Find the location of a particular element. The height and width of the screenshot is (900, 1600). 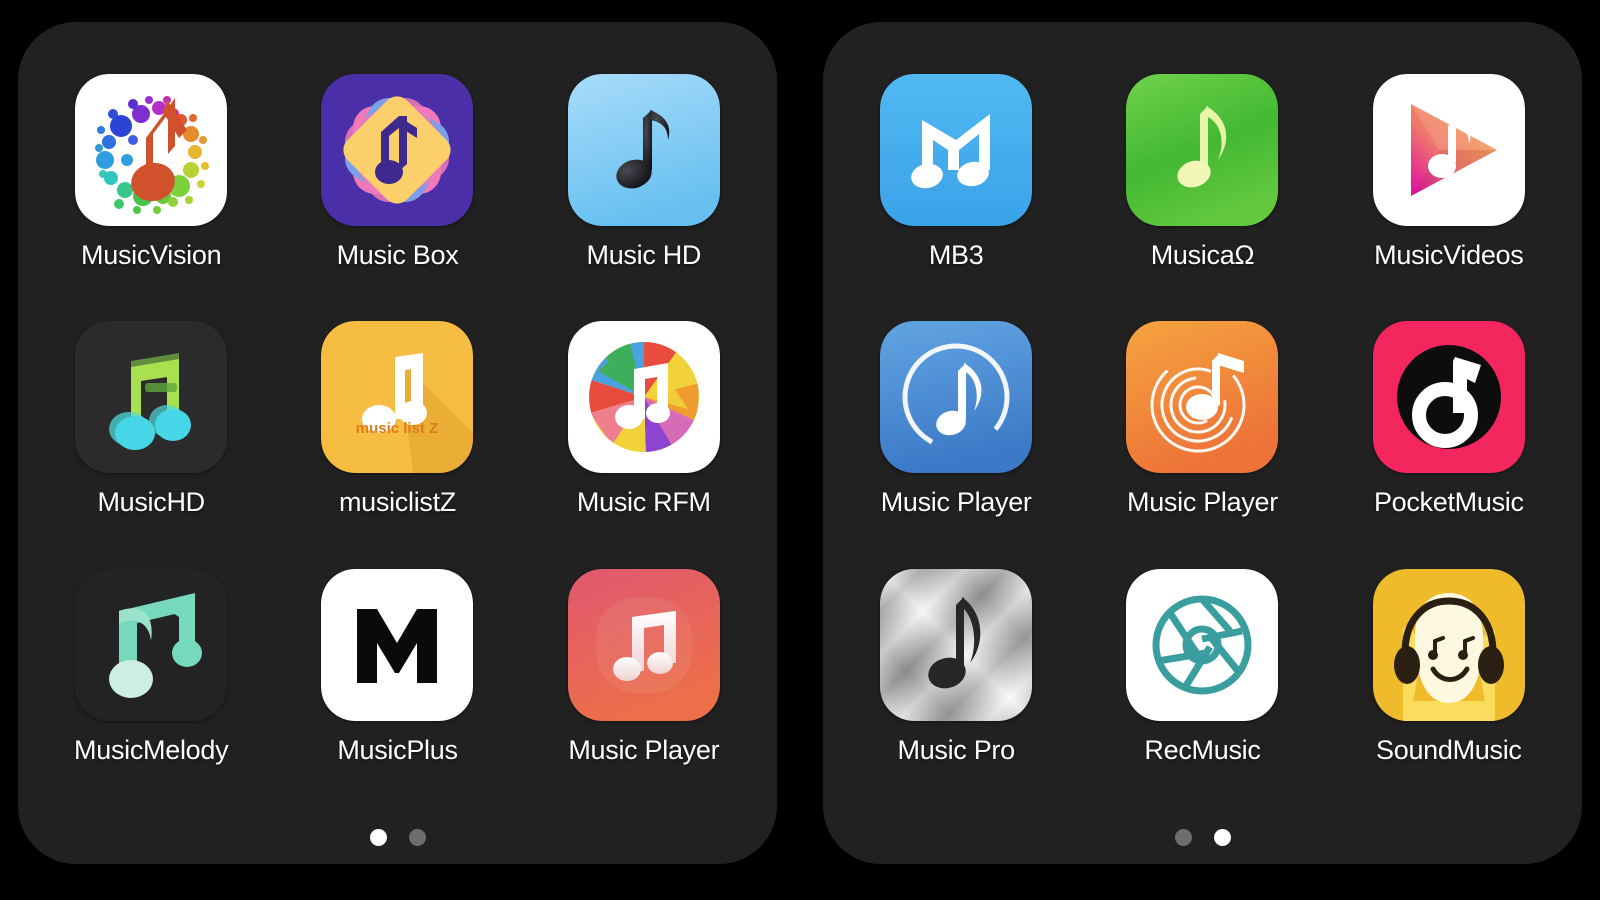

page-indicator-left is located at coordinates (397, 837).